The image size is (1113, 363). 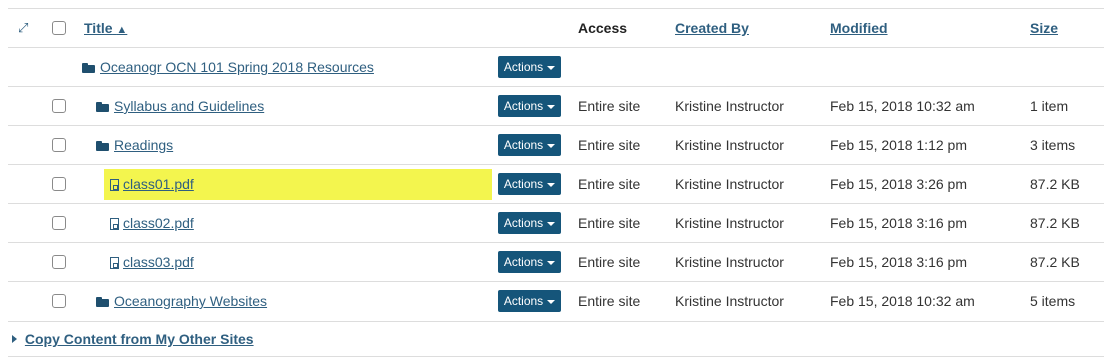 I want to click on expand-icon: ⤢, so click(x=25, y=28).